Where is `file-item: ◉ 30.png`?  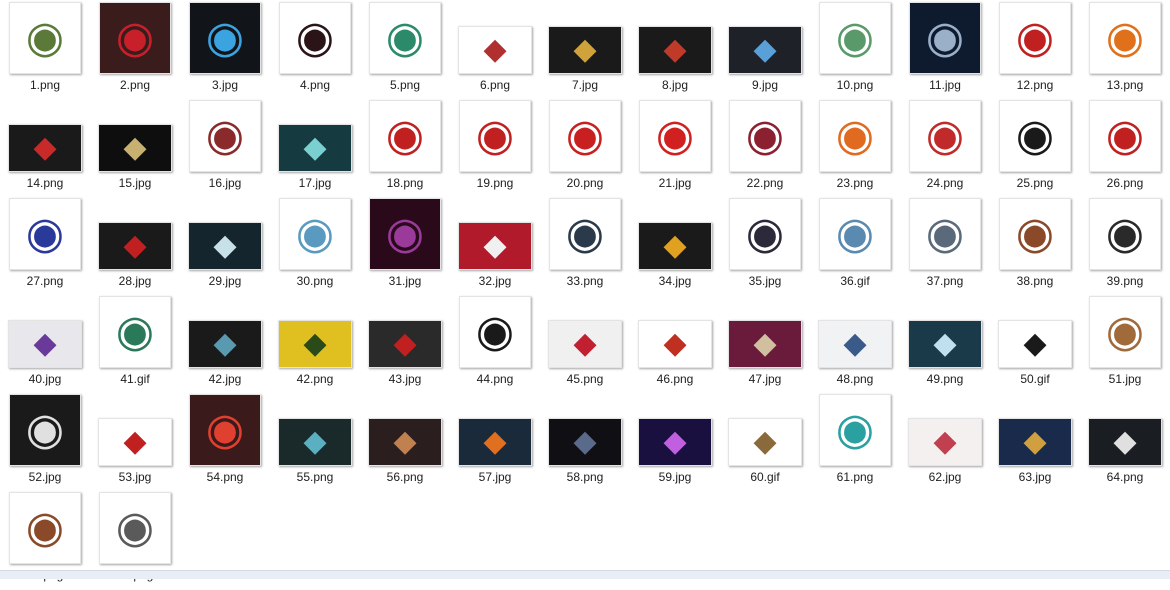 file-item: ◉ 30.png is located at coordinates (315, 247).